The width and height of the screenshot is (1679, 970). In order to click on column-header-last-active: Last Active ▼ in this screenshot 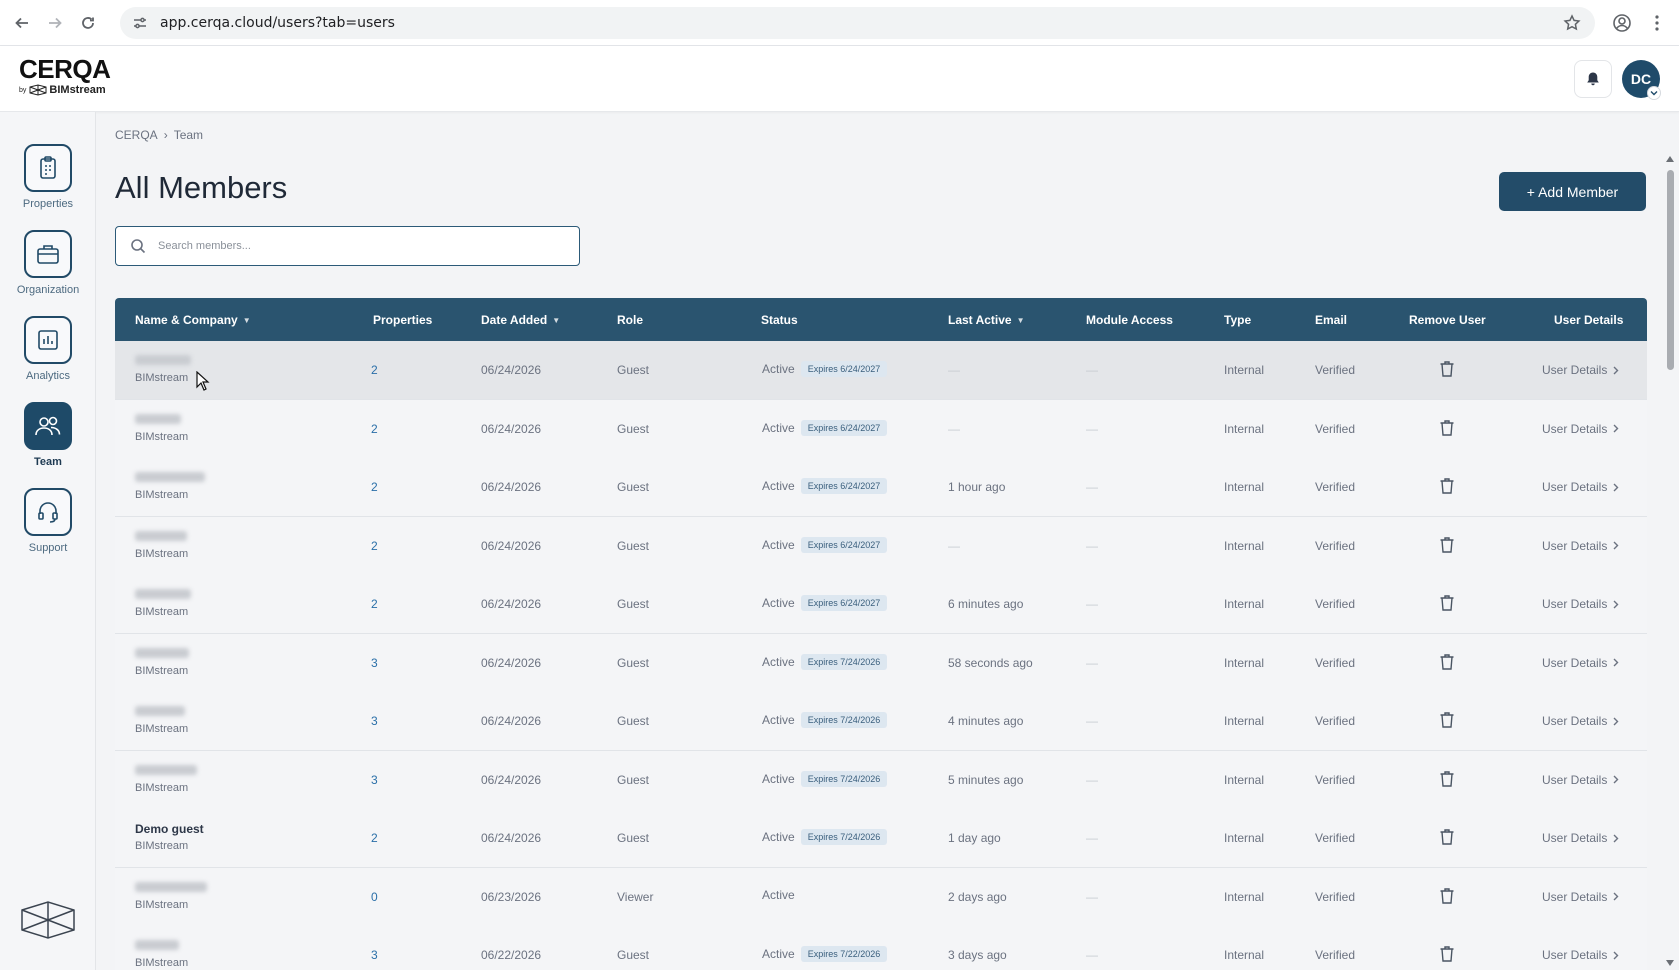, I will do `click(986, 320)`.